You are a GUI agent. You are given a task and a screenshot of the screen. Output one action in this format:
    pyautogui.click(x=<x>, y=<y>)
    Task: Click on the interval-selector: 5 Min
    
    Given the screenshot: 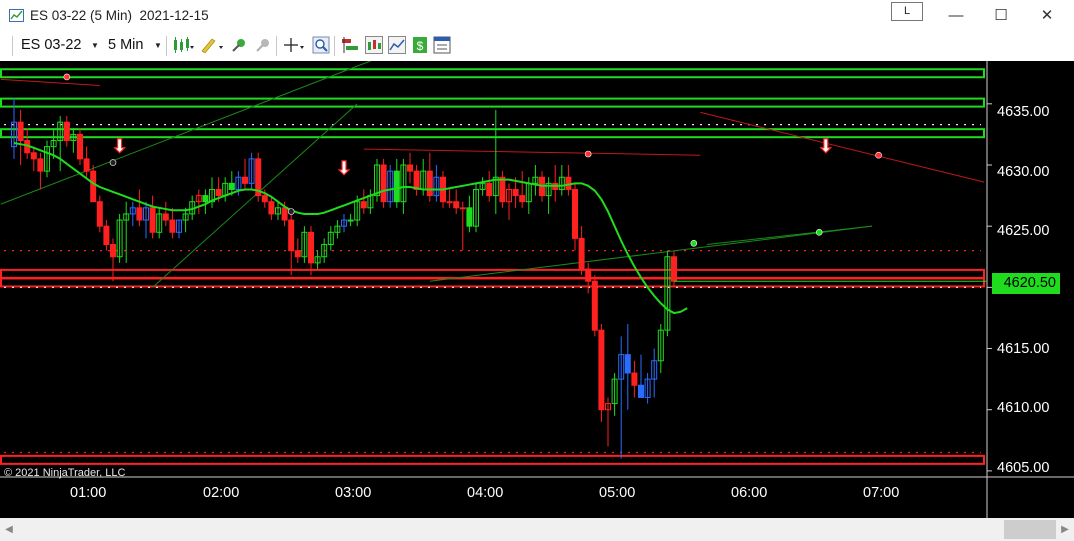 What is the action you would take?
    pyautogui.click(x=125, y=45)
    